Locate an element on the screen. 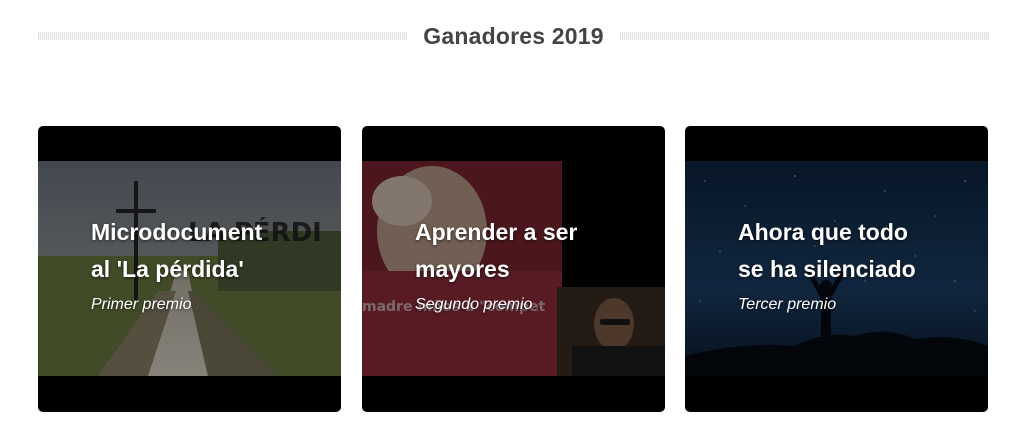 The width and height of the screenshot is (1024, 435). section-header: Ganadores 2019 is located at coordinates (514, 36).